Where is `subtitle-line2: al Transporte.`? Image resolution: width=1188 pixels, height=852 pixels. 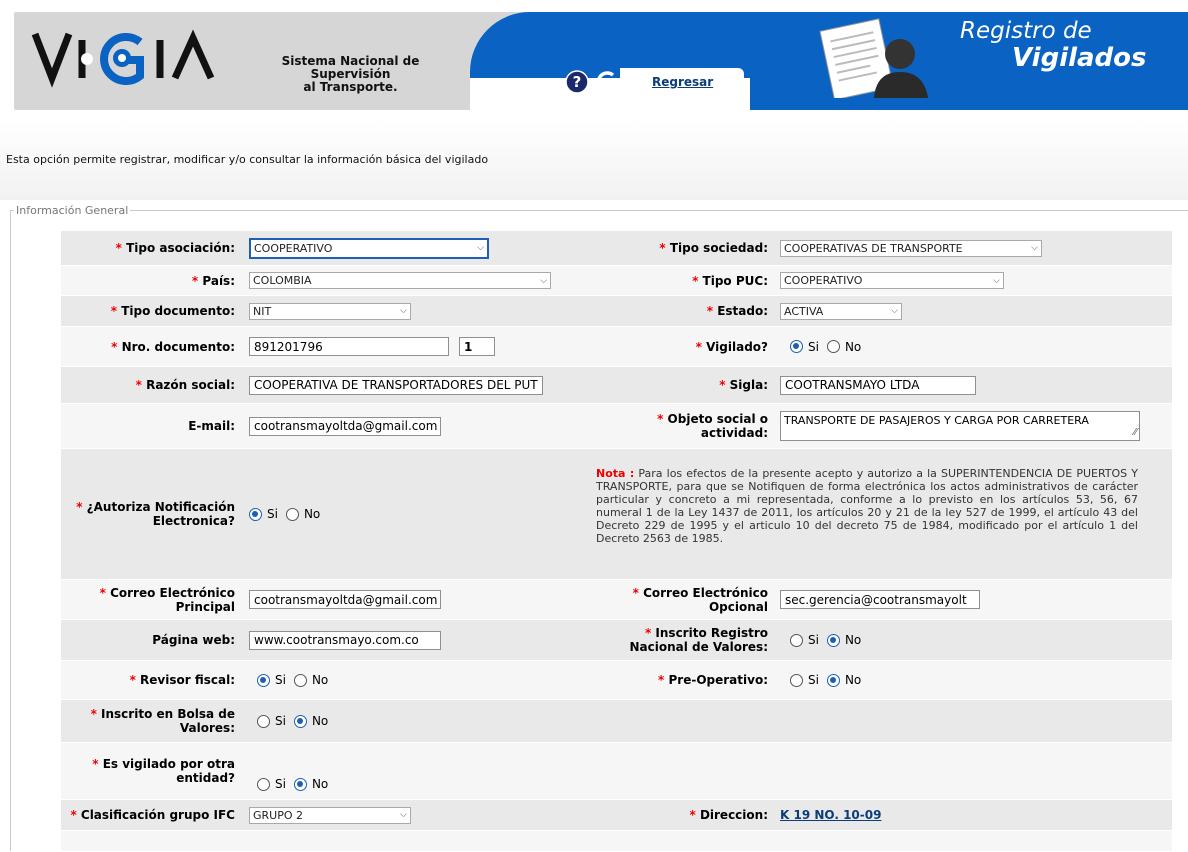
subtitle-line2: al Transporte. is located at coordinates (350, 87).